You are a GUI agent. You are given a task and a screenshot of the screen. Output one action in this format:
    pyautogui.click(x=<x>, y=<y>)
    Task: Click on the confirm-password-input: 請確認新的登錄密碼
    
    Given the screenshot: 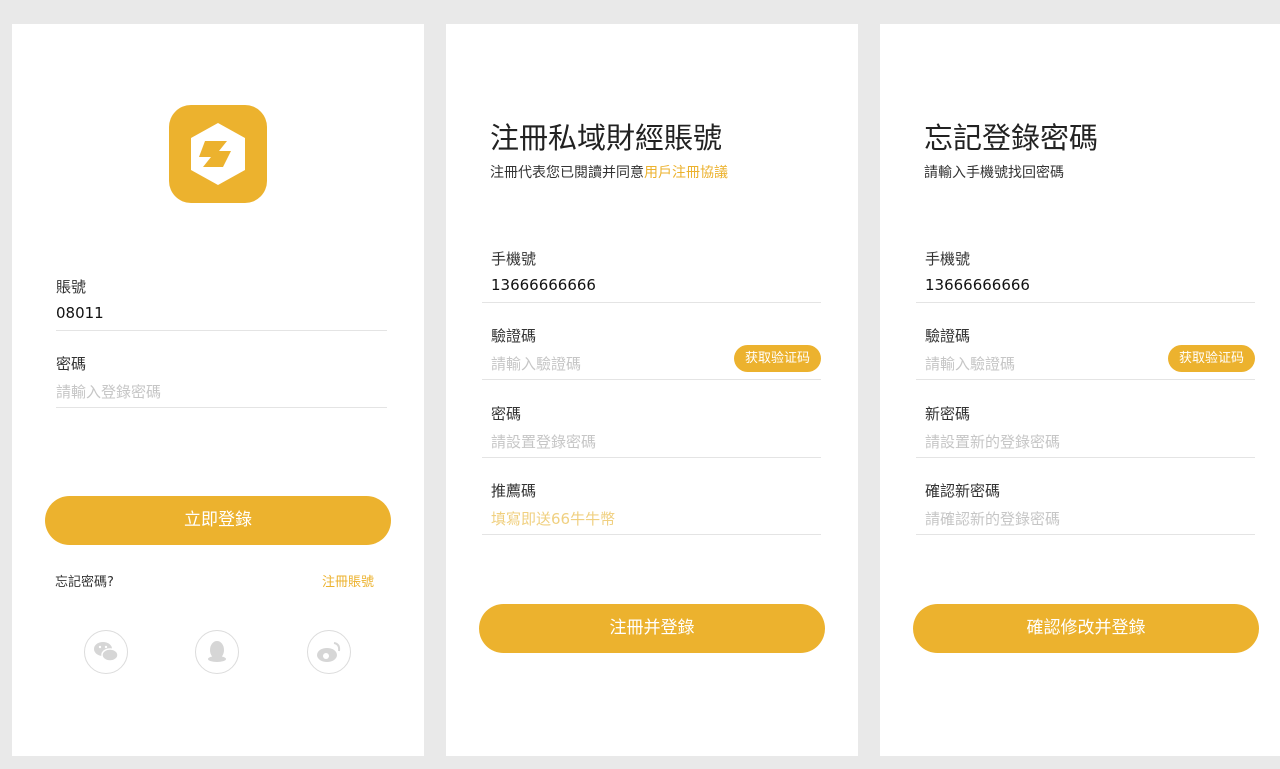 What is the action you would take?
    pyautogui.click(x=992, y=518)
    